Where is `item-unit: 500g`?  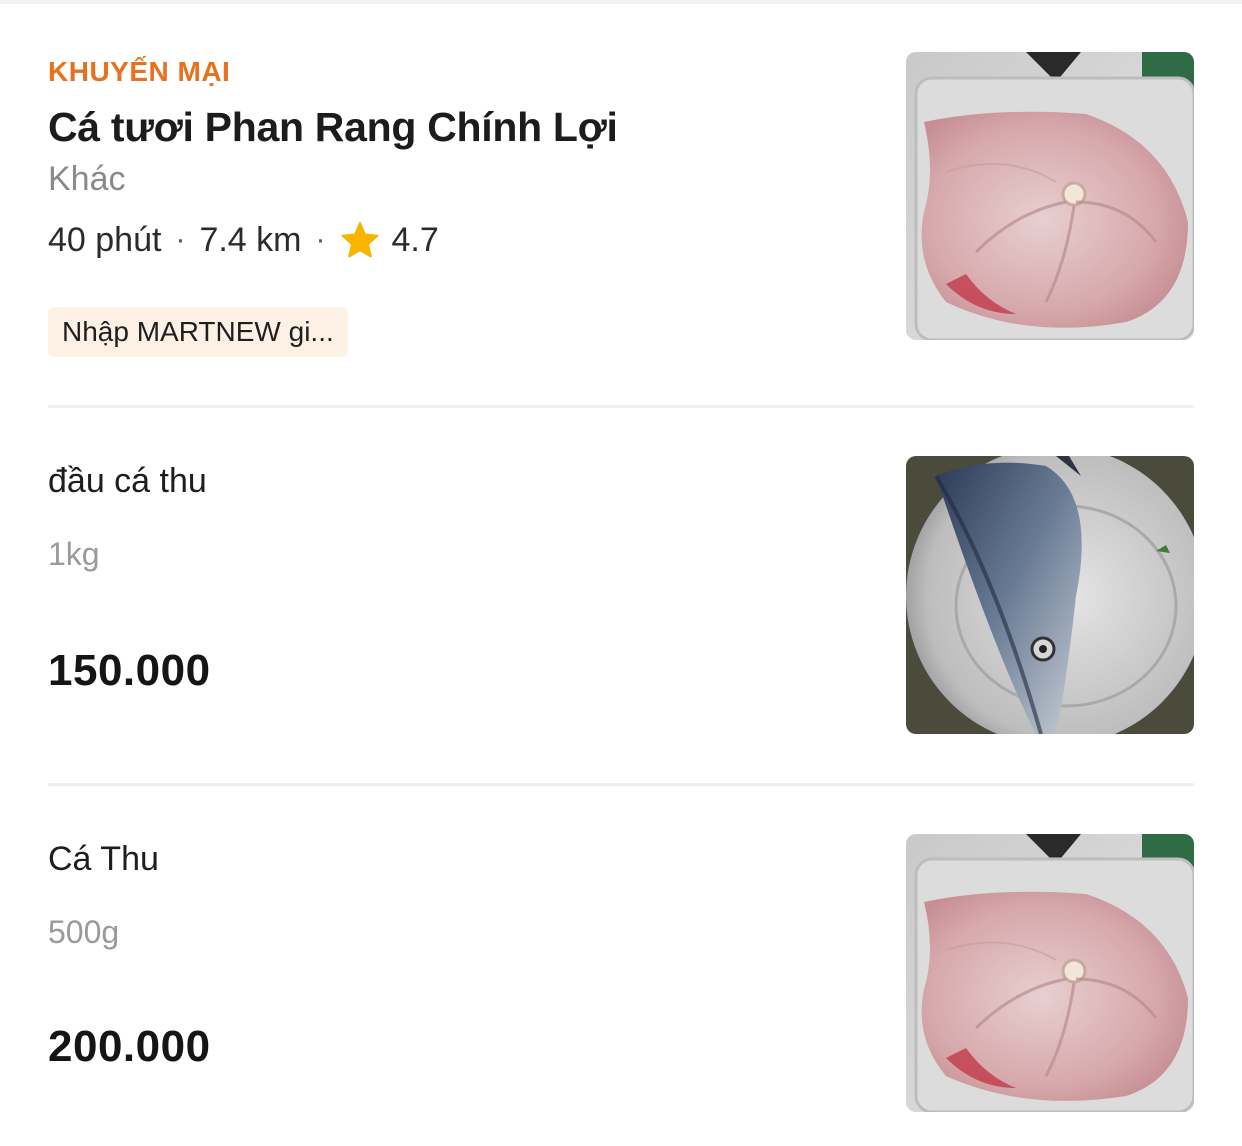 item-unit: 500g is located at coordinates (84, 932).